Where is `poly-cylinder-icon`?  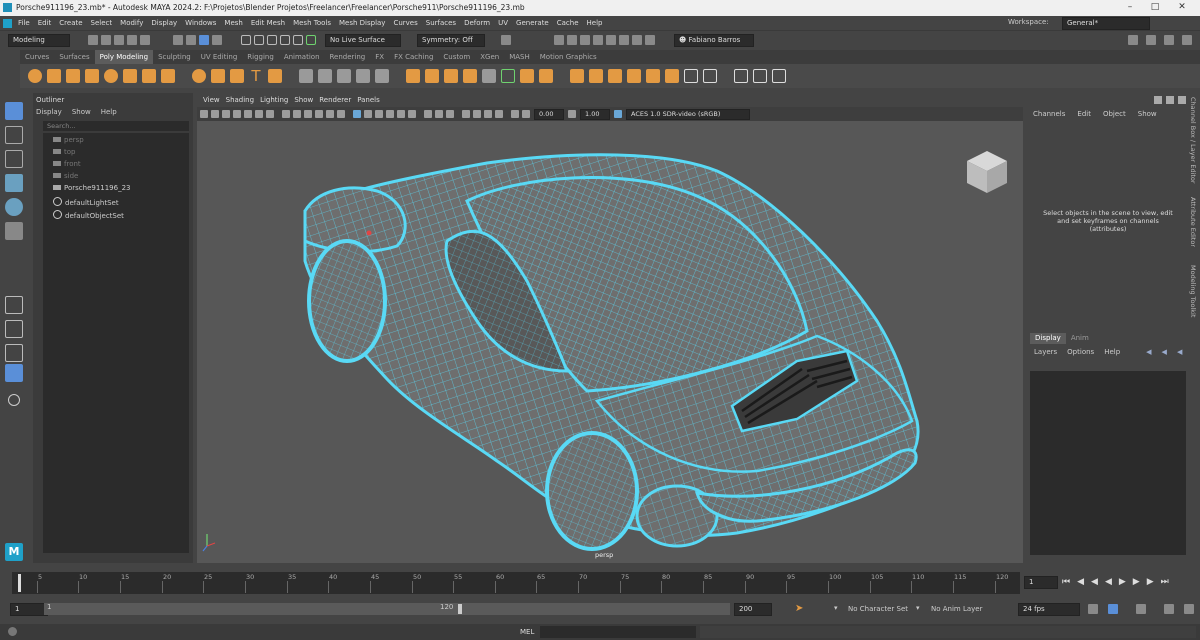
poly-cylinder-icon is located at coordinates (73, 76).